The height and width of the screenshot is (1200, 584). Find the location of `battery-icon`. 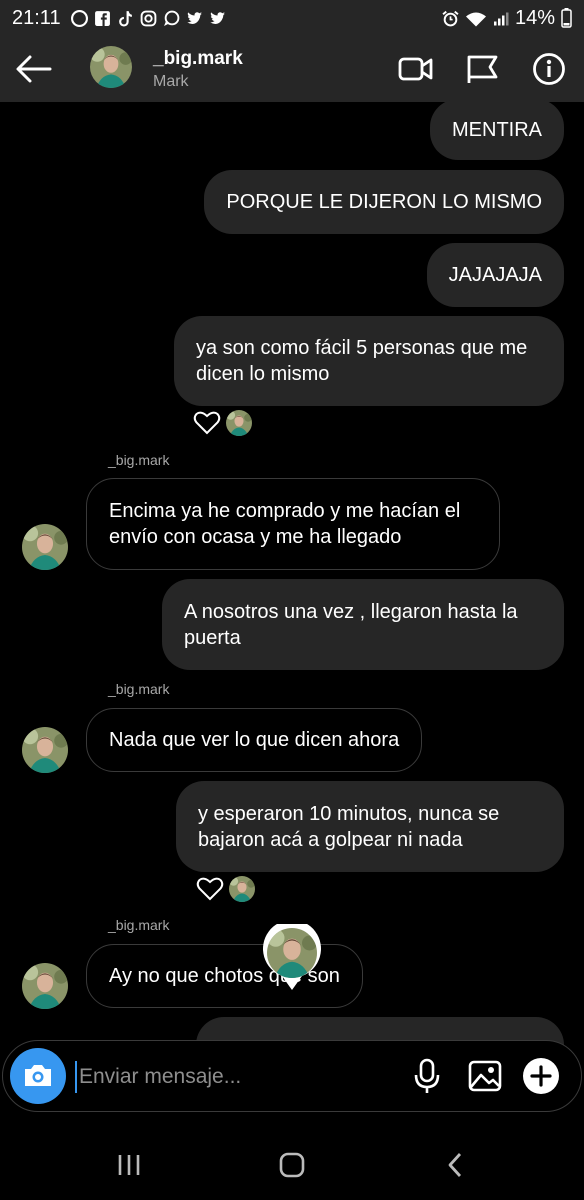

battery-icon is located at coordinates (566, 18).